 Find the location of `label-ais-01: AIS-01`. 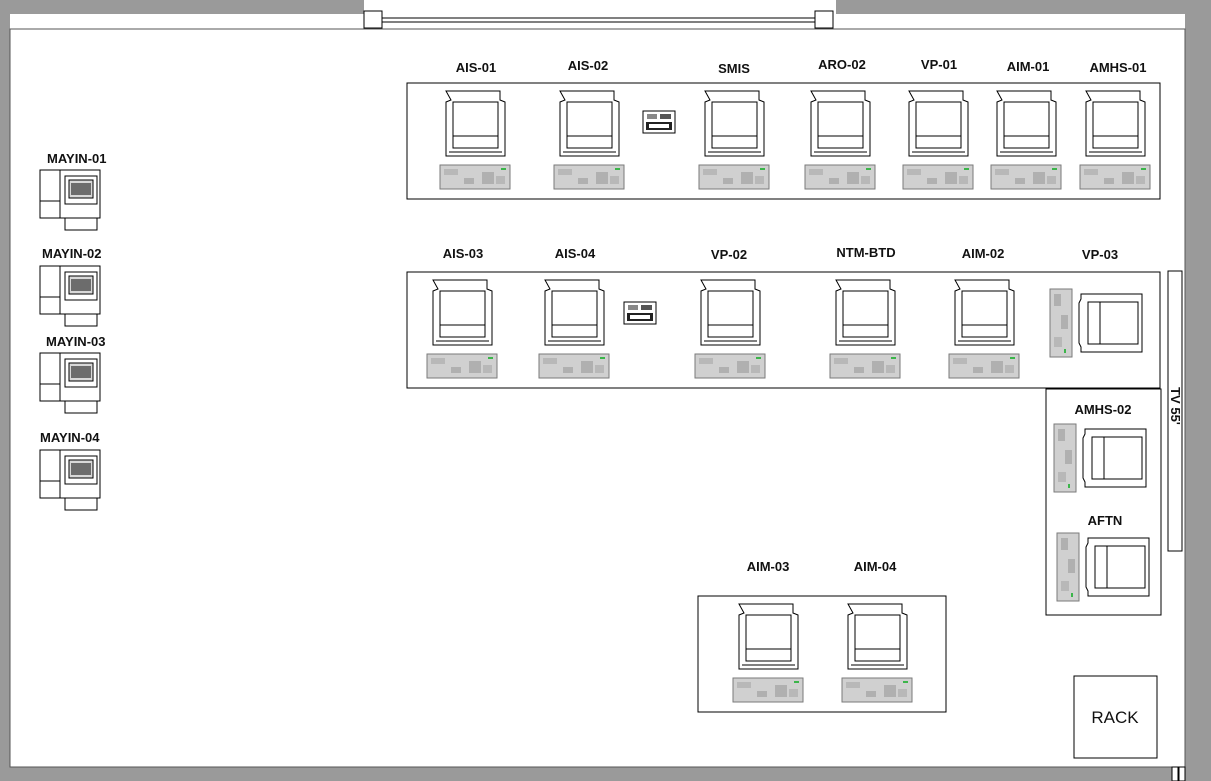

label-ais-01: AIS-01 is located at coordinates (476, 67).